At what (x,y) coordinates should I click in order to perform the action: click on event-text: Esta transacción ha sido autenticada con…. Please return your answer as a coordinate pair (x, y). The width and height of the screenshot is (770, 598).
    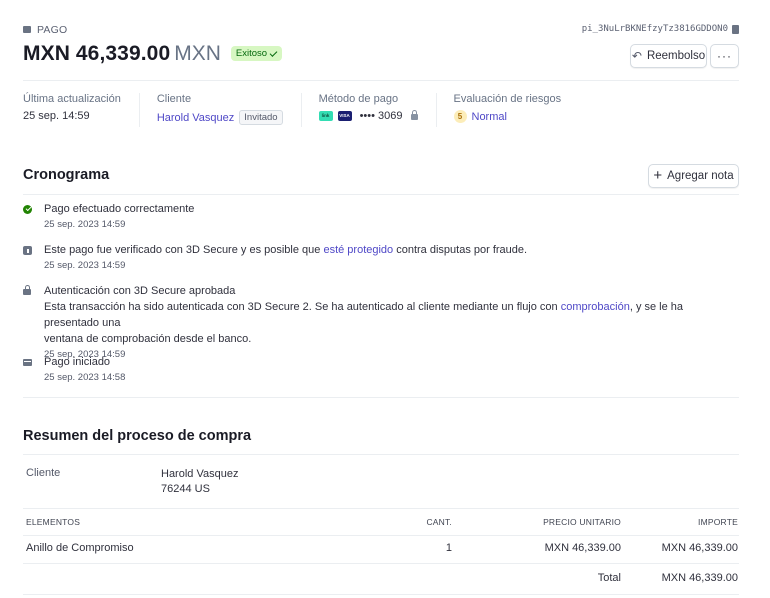
    Looking at the image, I should click on (302, 307).